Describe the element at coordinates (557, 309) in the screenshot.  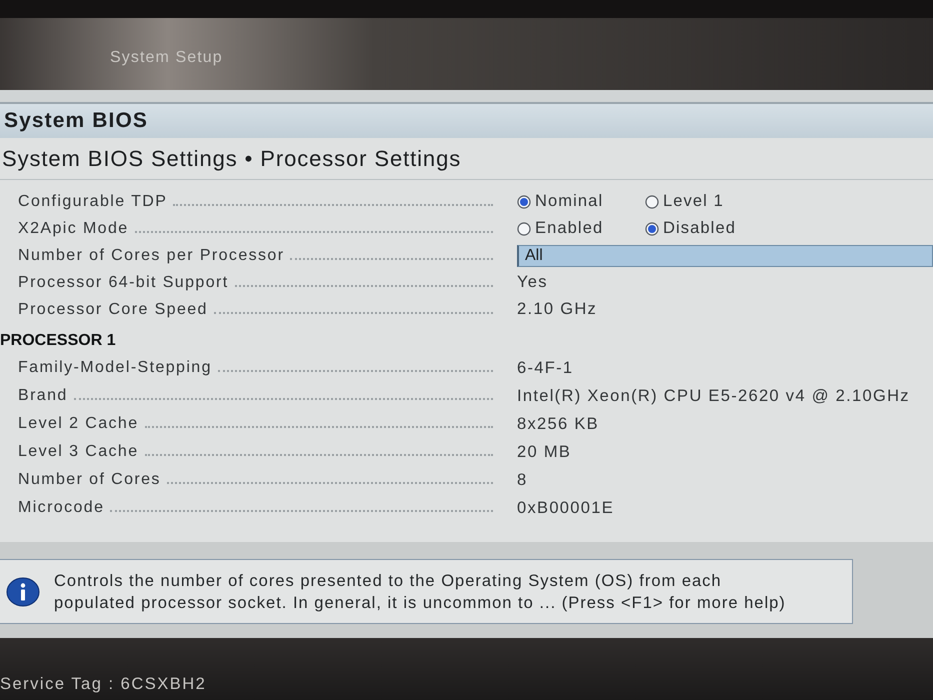
I see `setting-value: 2.10 GHz` at that location.